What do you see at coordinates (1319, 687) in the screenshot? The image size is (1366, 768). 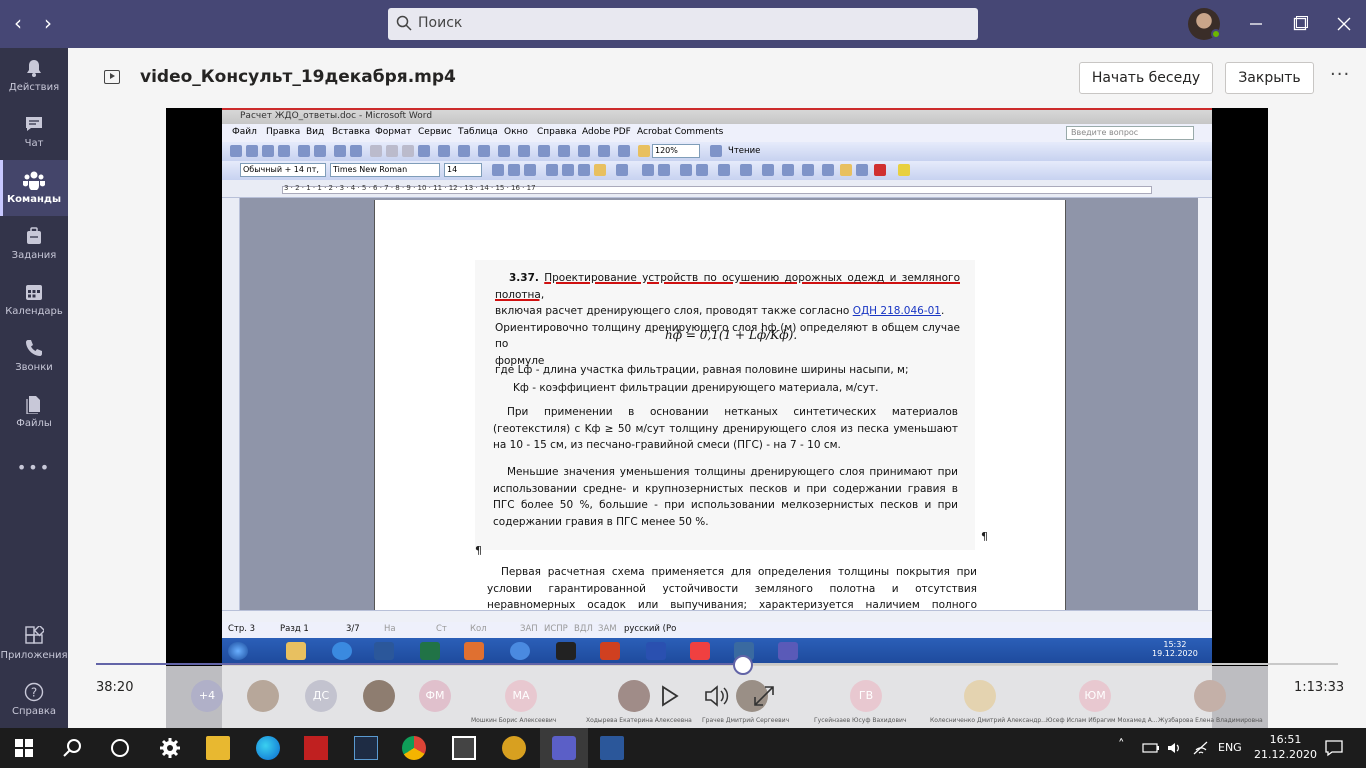 I see `total-duration: 1:13:33` at bounding box center [1319, 687].